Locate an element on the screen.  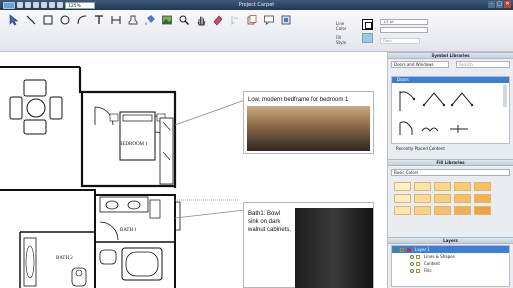
recently-placed-content: Recently Placed Content is located at coordinates (450, 148).